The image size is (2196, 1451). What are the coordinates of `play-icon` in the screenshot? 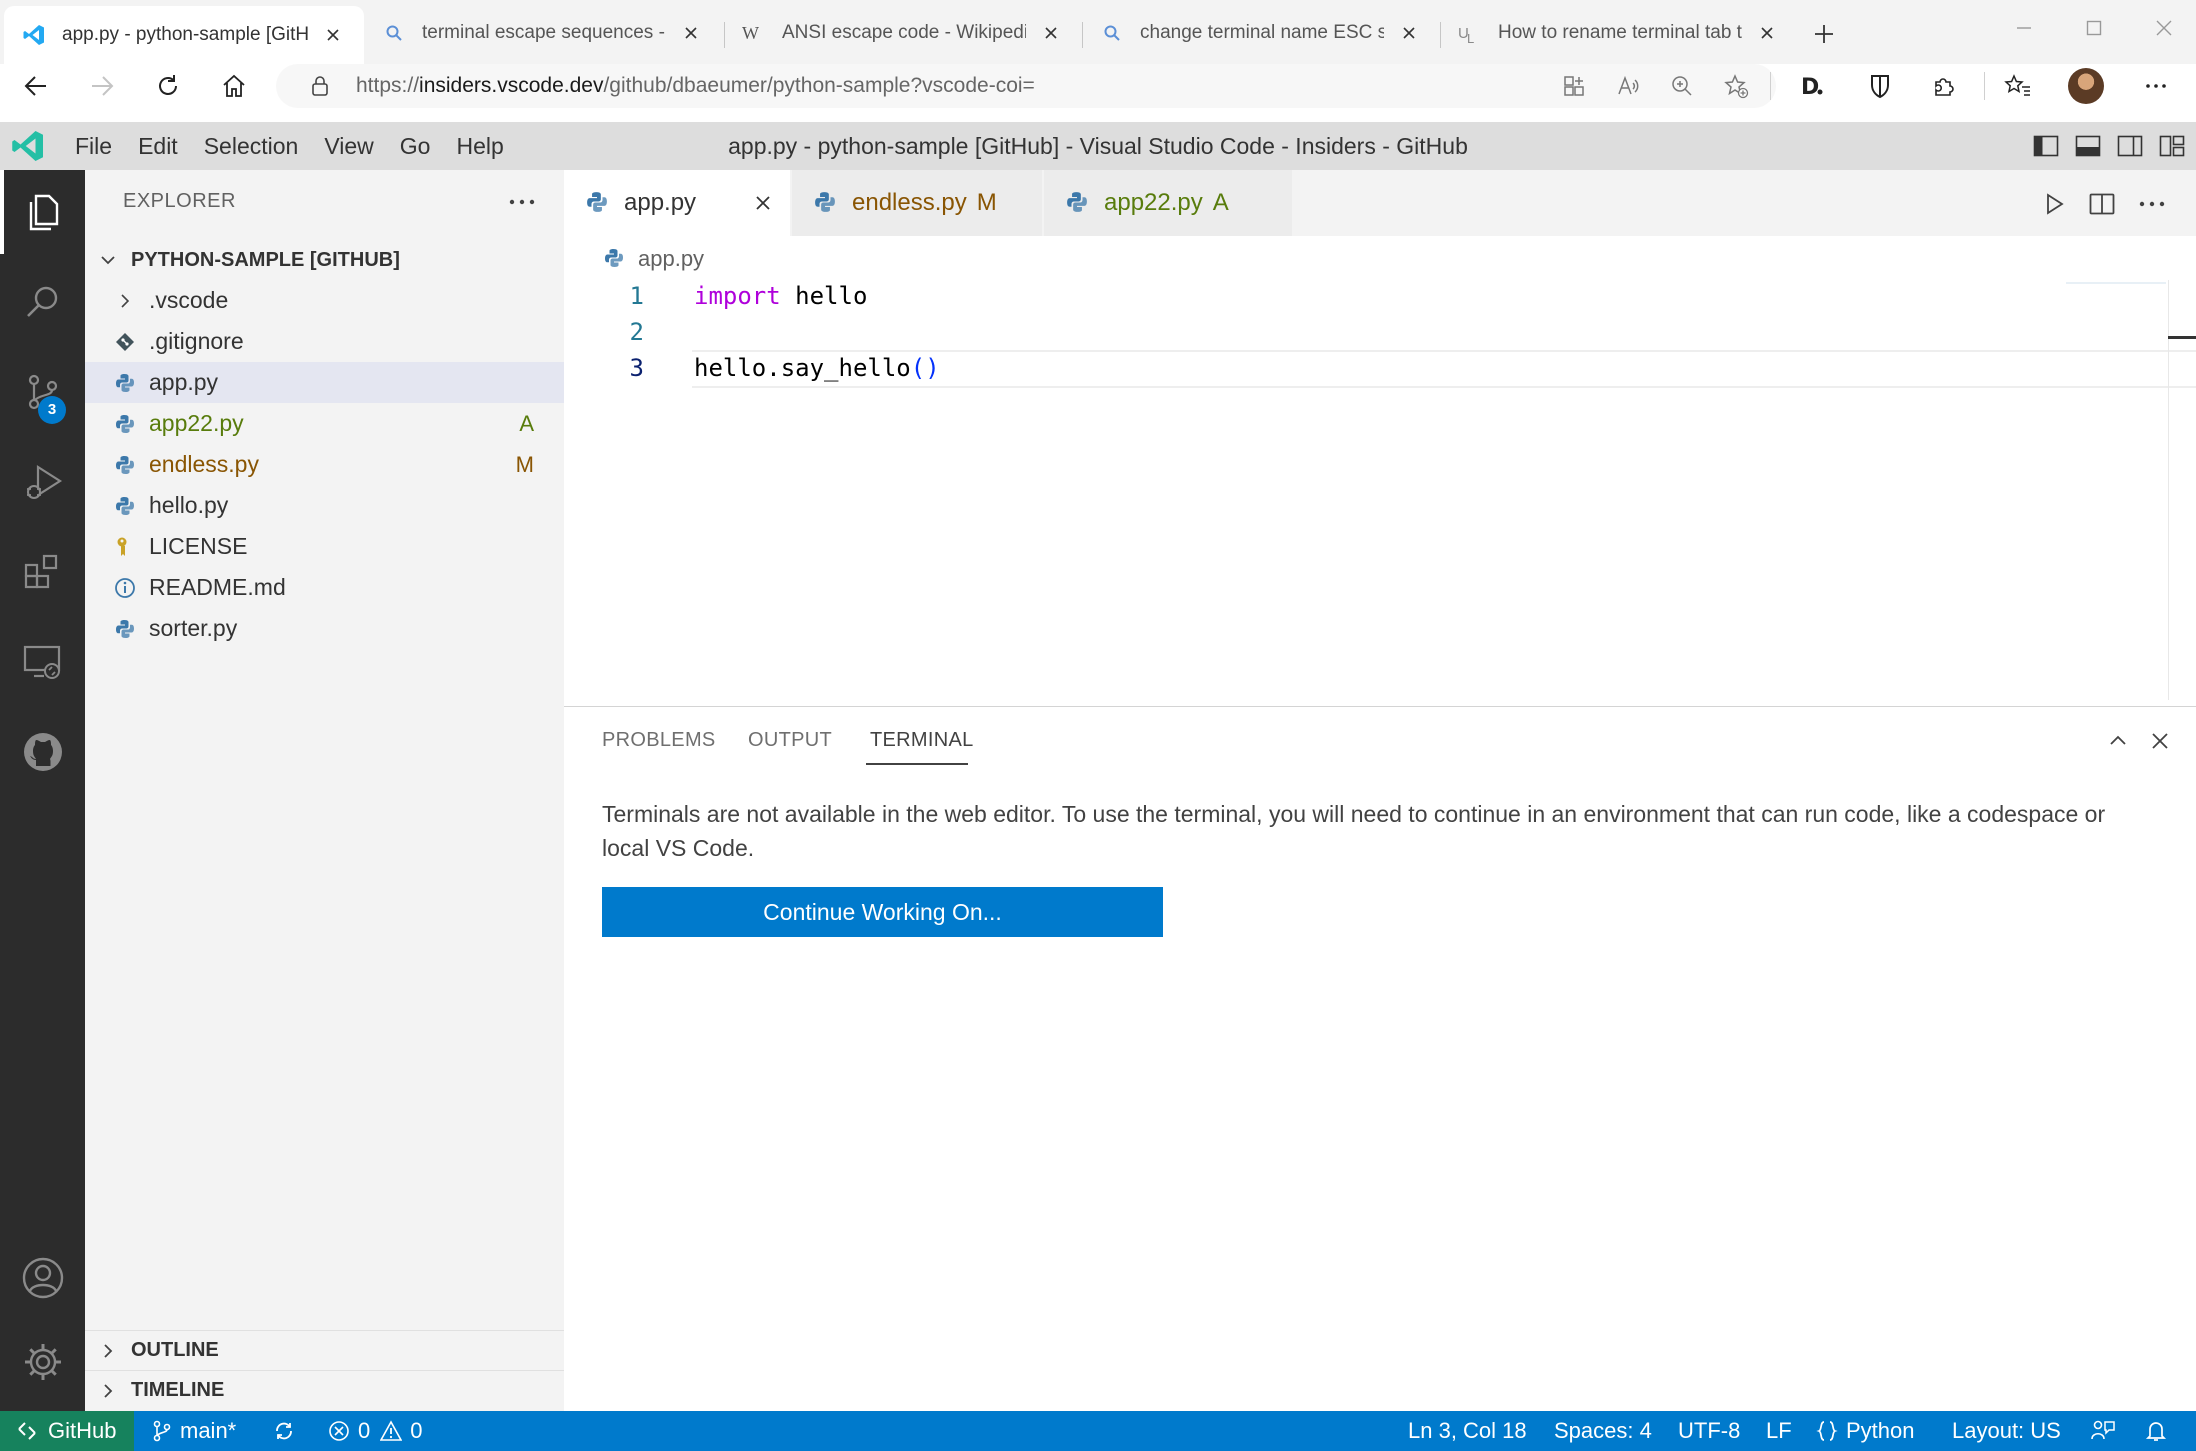 It's located at (2054, 204).